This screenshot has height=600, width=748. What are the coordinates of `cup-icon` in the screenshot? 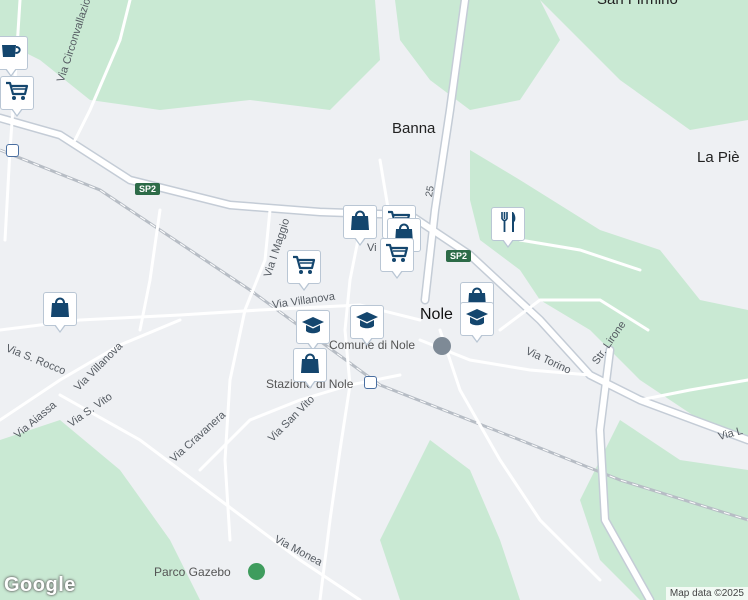 It's located at (12, 53).